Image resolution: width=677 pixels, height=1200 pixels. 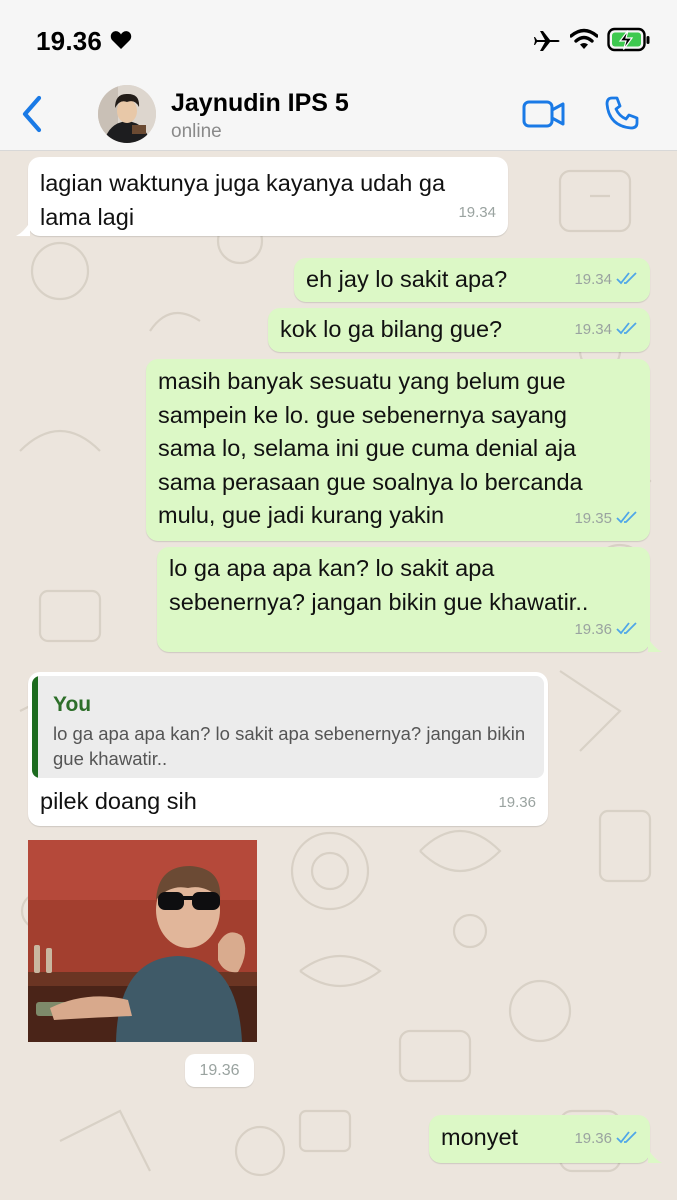 I want to click on message-text: monyet, so click(x=479, y=1138).